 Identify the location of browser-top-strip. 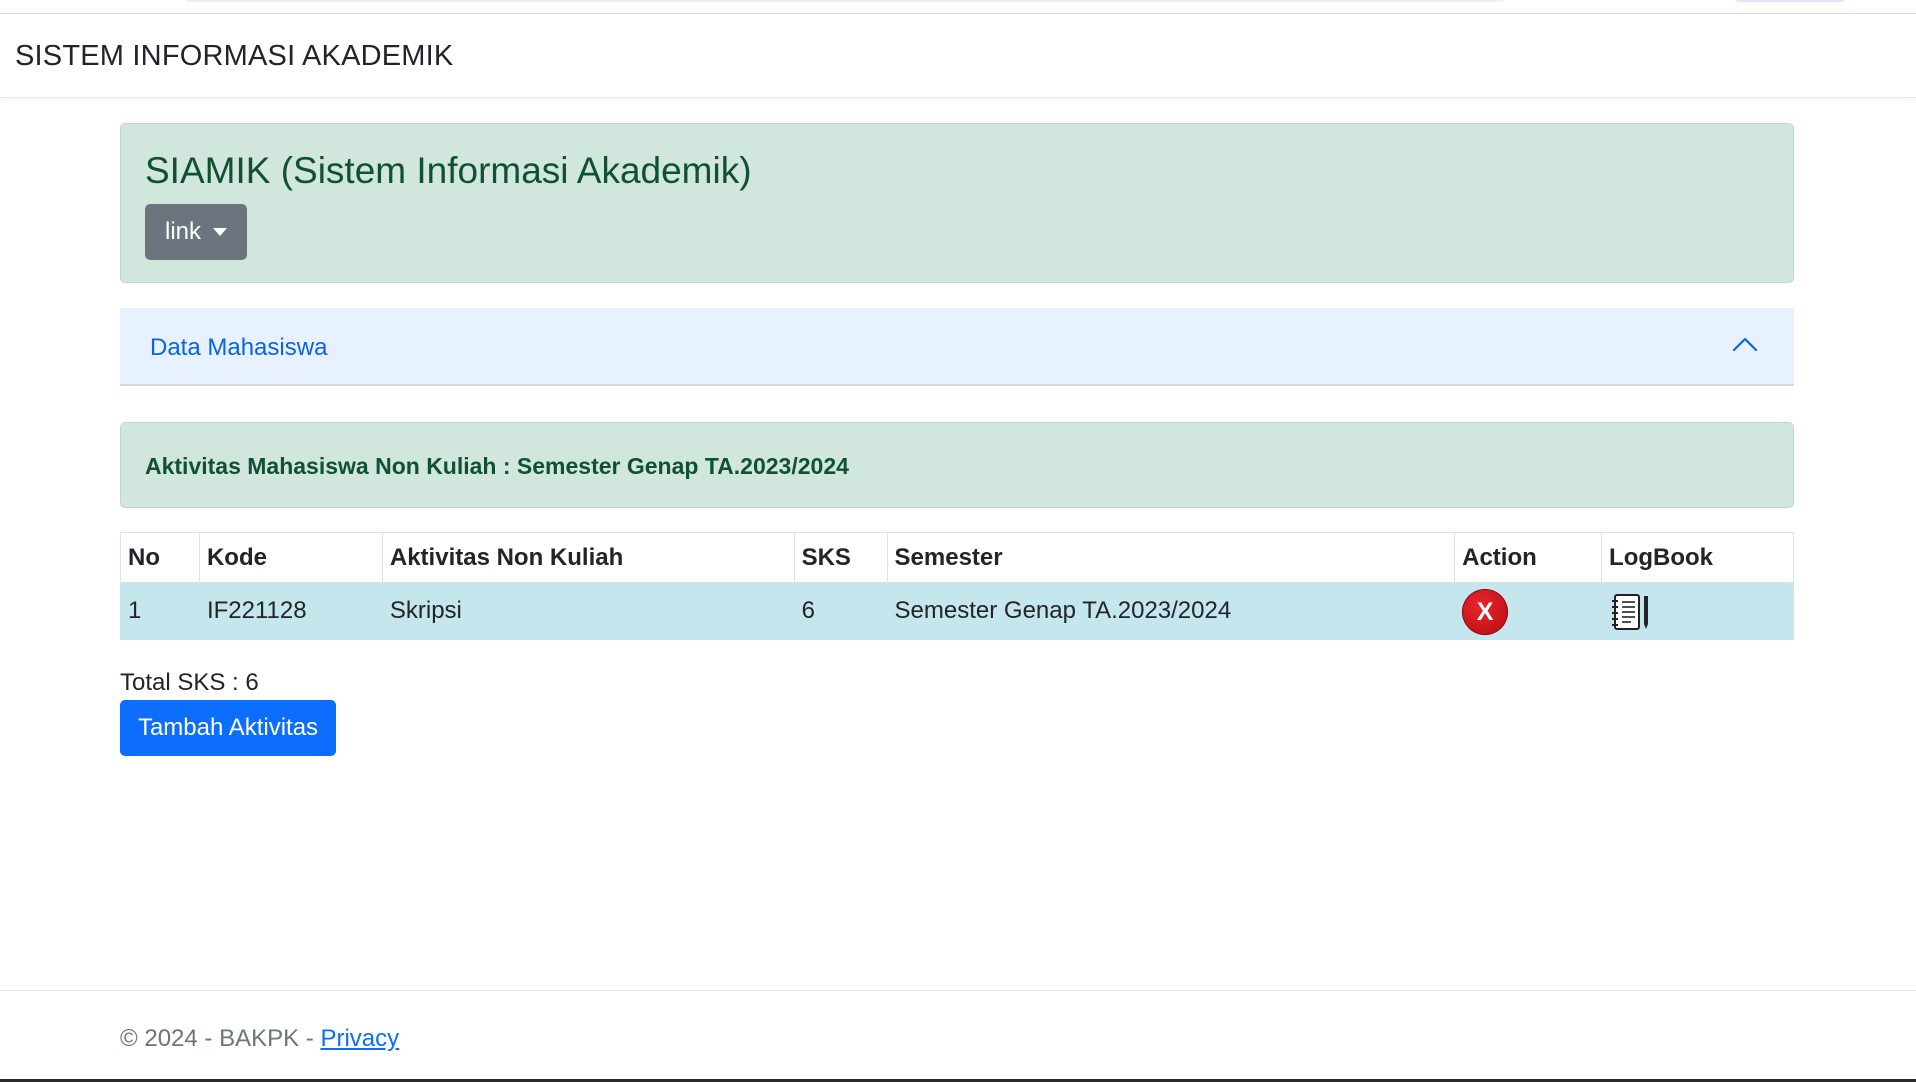
(958, 7).